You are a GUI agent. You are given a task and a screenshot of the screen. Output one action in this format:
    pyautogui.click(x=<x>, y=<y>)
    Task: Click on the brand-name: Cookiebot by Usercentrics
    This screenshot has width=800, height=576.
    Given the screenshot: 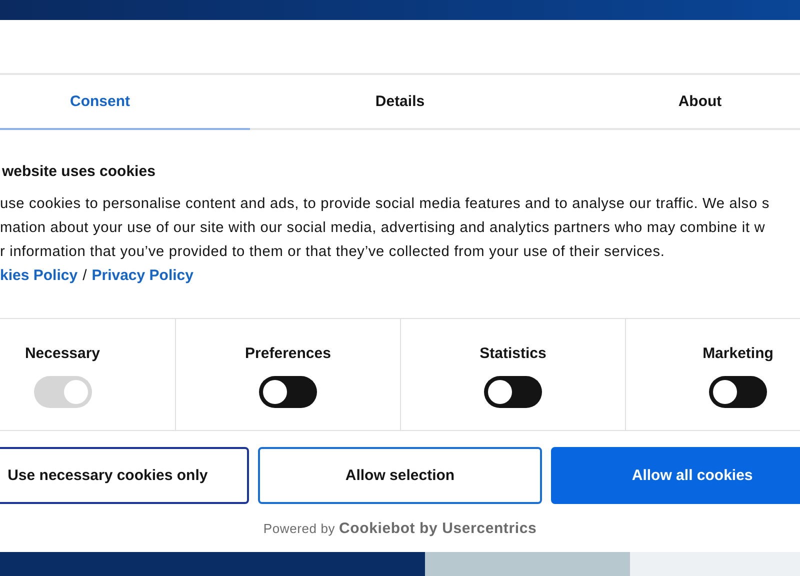 What is the action you would take?
    pyautogui.click(x=438, y=528)
    